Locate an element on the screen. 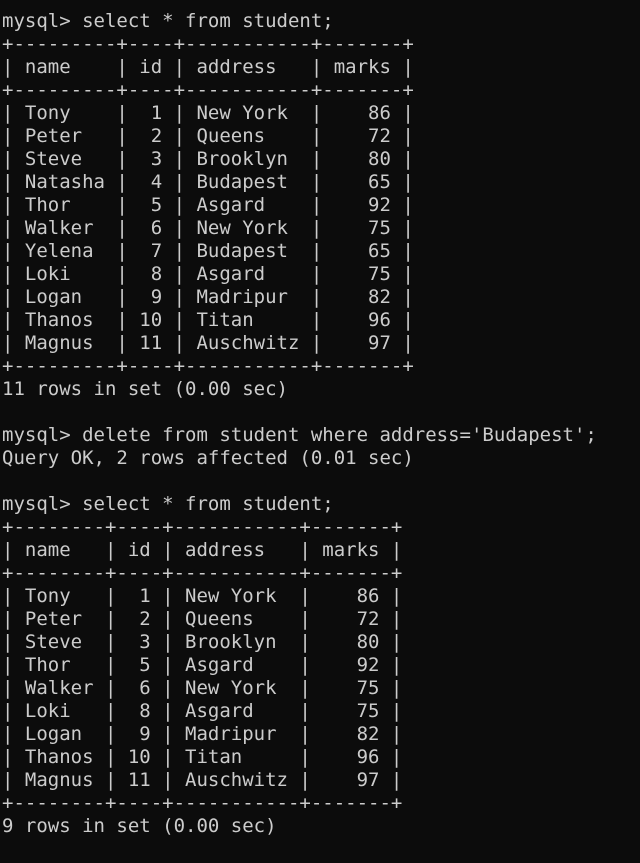 Image resolution: width=640 pixels, height=863 pixels. table-row: | Yelena | 7 | Budapest | 65 | is located at coordinates (208, 251).